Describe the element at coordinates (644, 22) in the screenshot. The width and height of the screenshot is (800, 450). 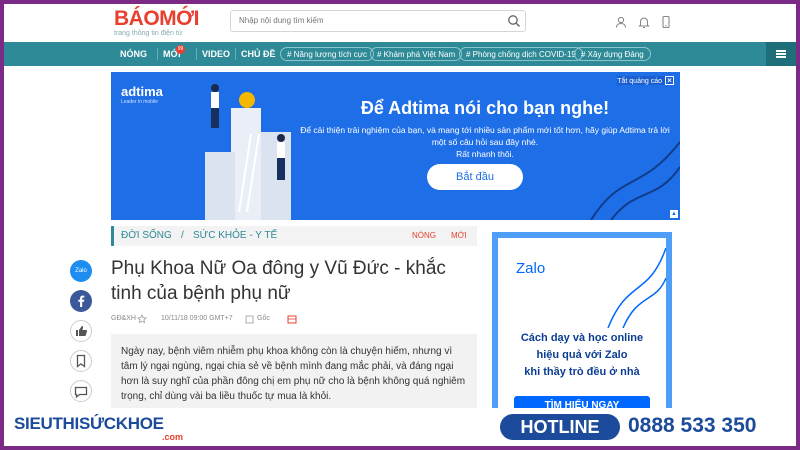
I see `bell-icon` at that location.